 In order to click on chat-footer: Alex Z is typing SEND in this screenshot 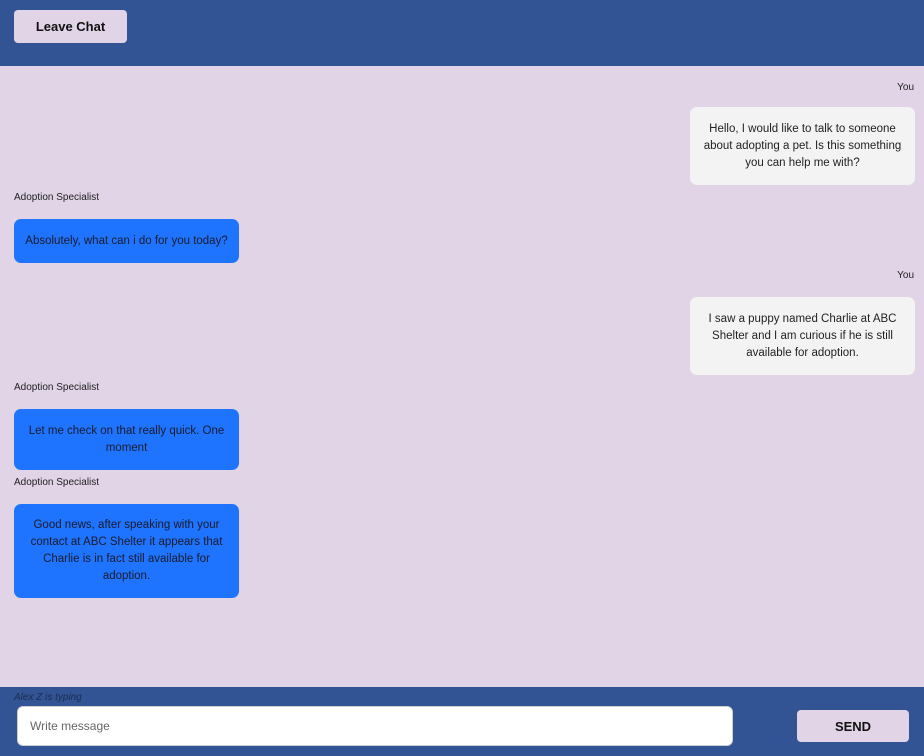, I will do `click(462, 721)`.